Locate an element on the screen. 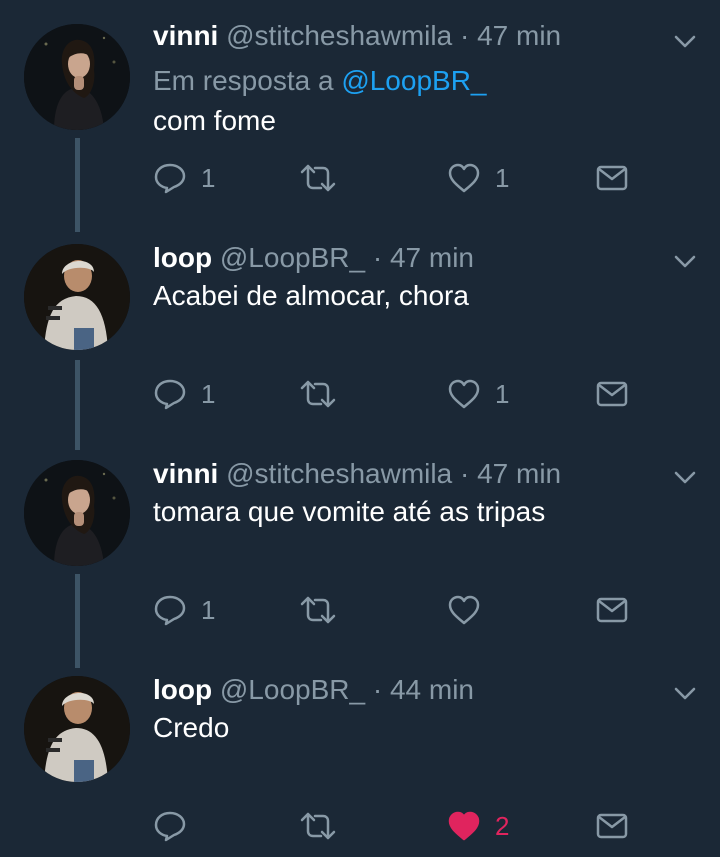  reply-prefix: Em resposta a is located at coordinates (243, 80).